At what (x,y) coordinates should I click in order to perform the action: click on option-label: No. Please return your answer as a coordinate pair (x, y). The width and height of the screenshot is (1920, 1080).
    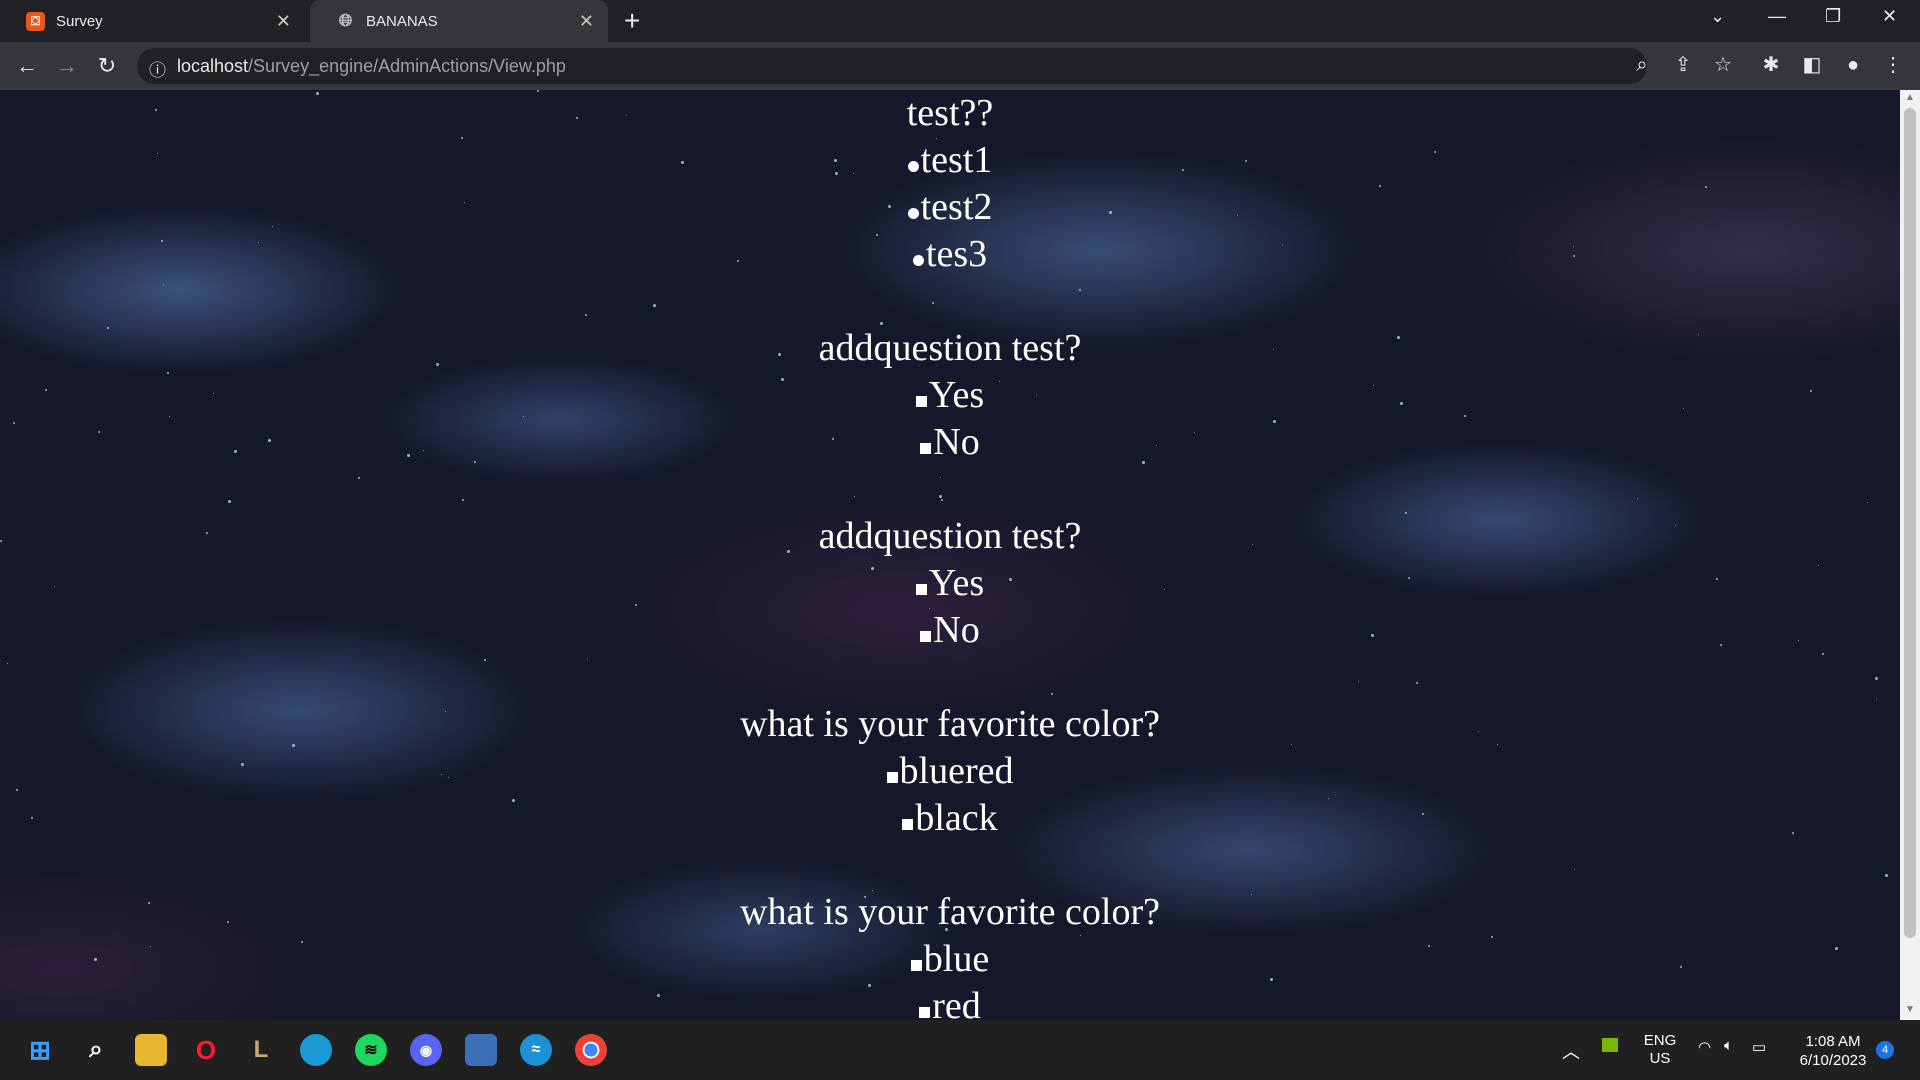
    Looking at the image, I should click on (956, 442).